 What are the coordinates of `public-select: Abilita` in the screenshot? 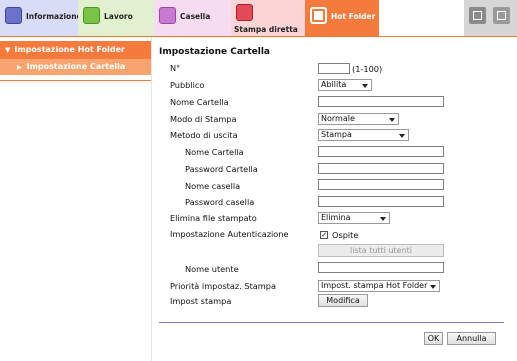 It's located at (345, 85).